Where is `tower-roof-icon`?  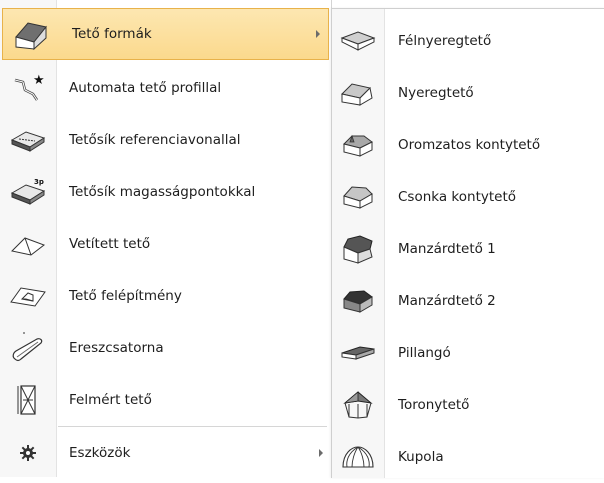 tower-roof-icon is located at coordinates (358, 405).